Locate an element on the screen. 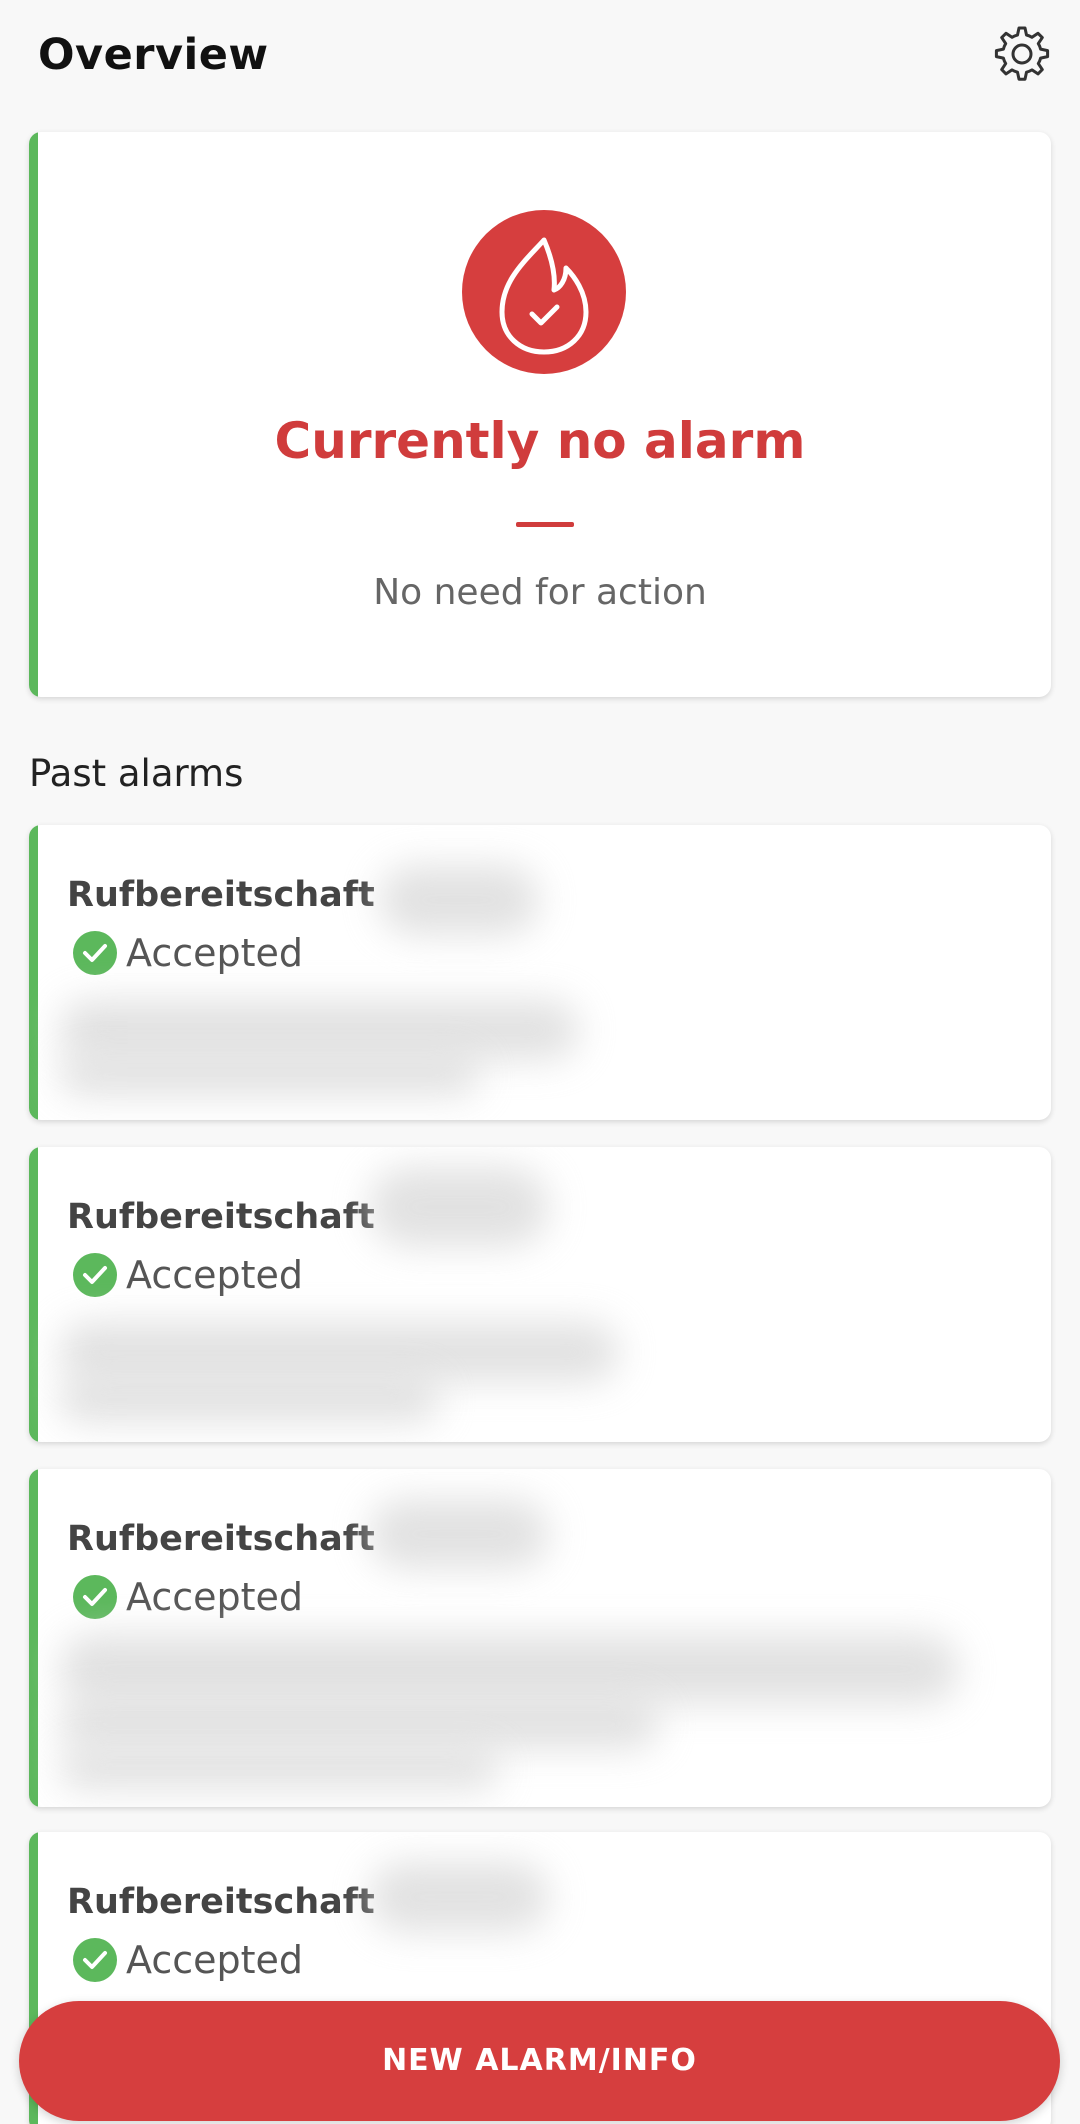 The width and height of the screenshot is (1080, 2124). new-alarm-info-label: NEW ALARM/INFO is located at coordinates (539, 2060).